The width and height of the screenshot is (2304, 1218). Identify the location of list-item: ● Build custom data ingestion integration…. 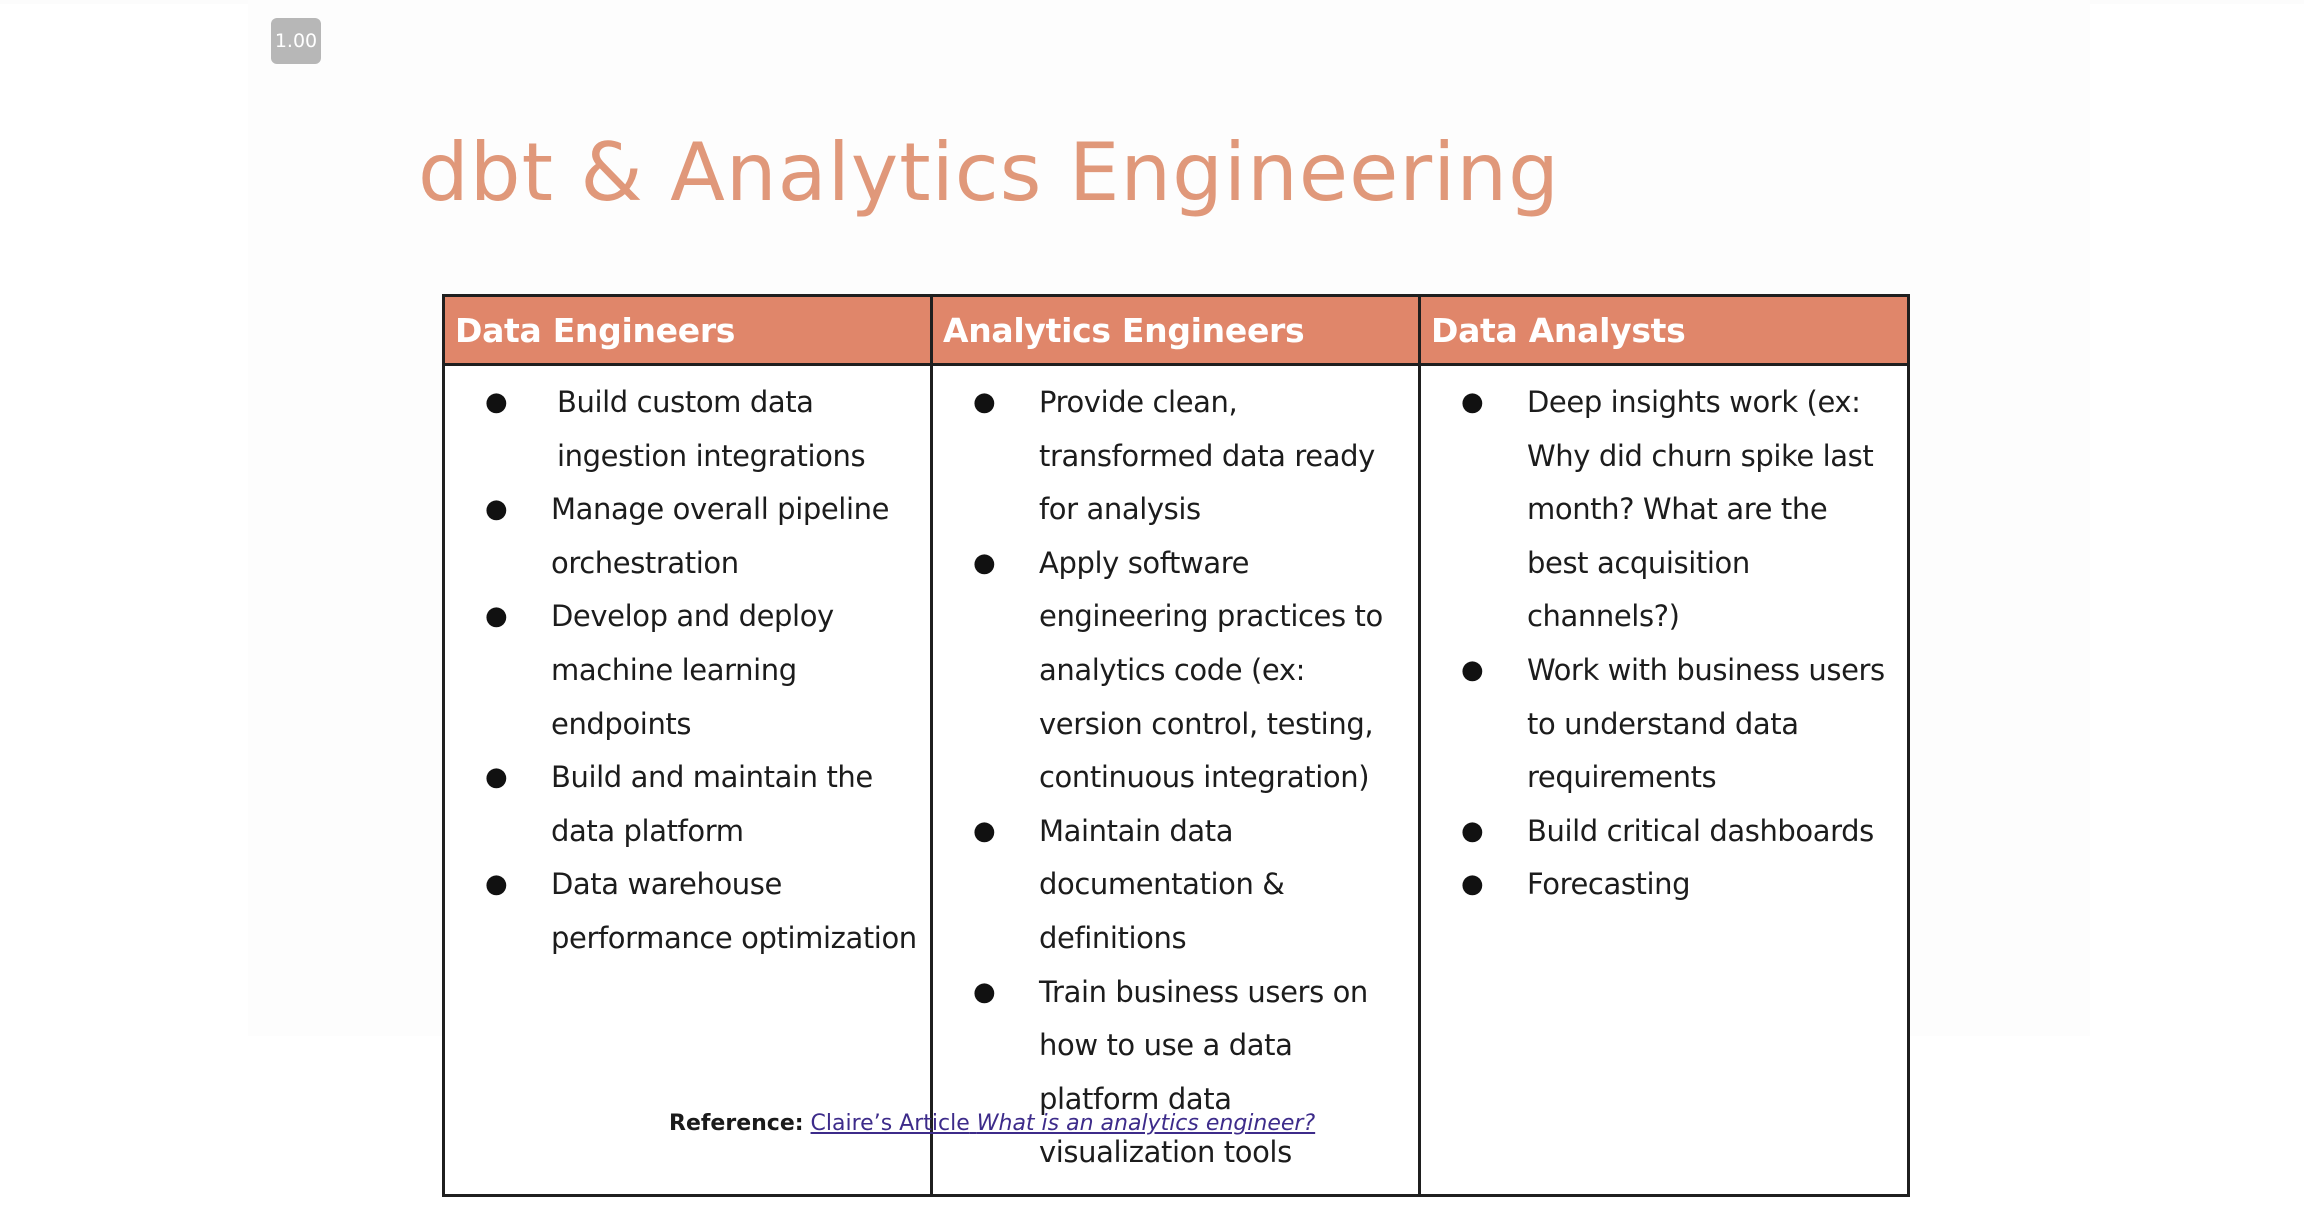
(690, 429).